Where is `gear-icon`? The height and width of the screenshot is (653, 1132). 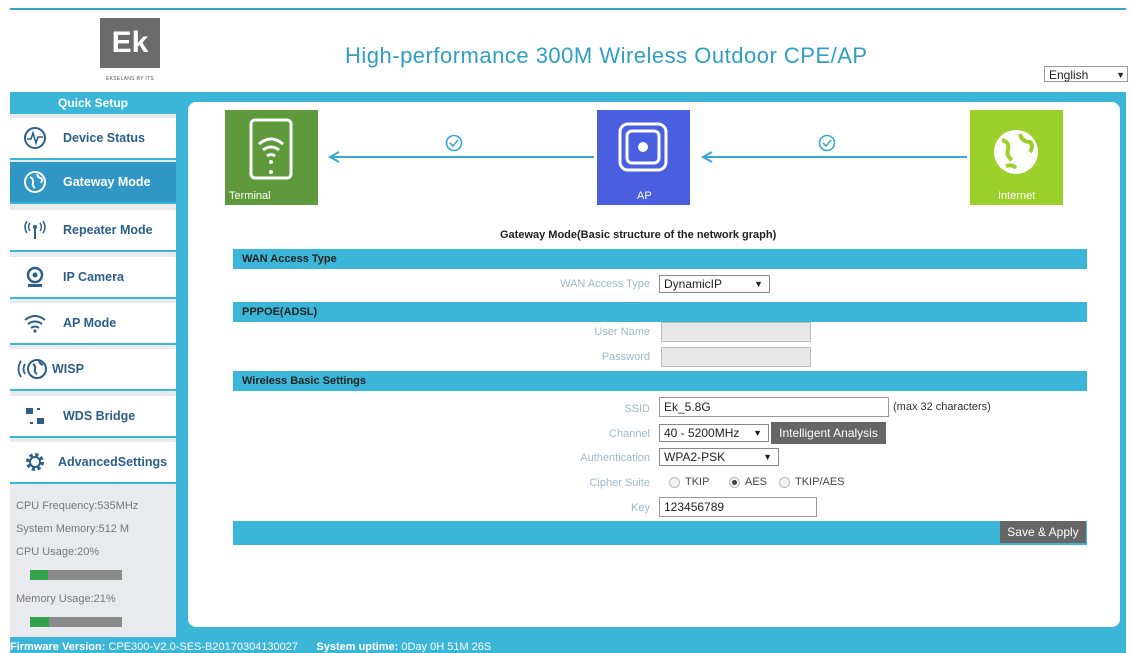
gear-icon is located at coordinates (35, 462).